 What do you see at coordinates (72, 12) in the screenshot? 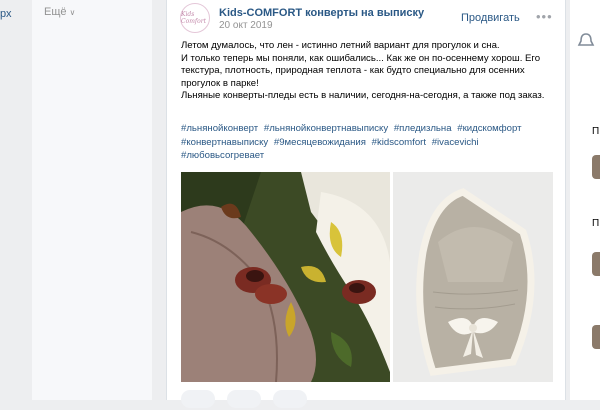
I see `chevron-down-icon: ∨` at bounding box center [72, 12].